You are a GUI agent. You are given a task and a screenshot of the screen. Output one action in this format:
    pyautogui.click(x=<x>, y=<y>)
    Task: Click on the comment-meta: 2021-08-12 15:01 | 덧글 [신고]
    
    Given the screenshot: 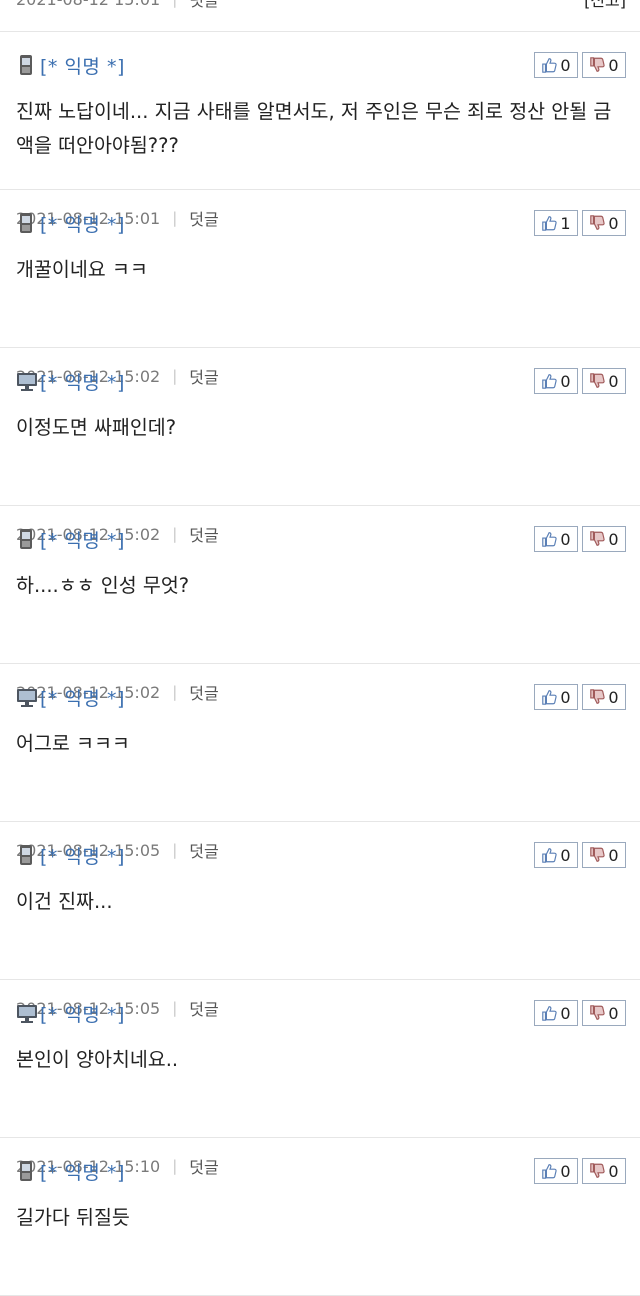 What is the action you would take?
    pyautogui.click(x=321, y=5)
    